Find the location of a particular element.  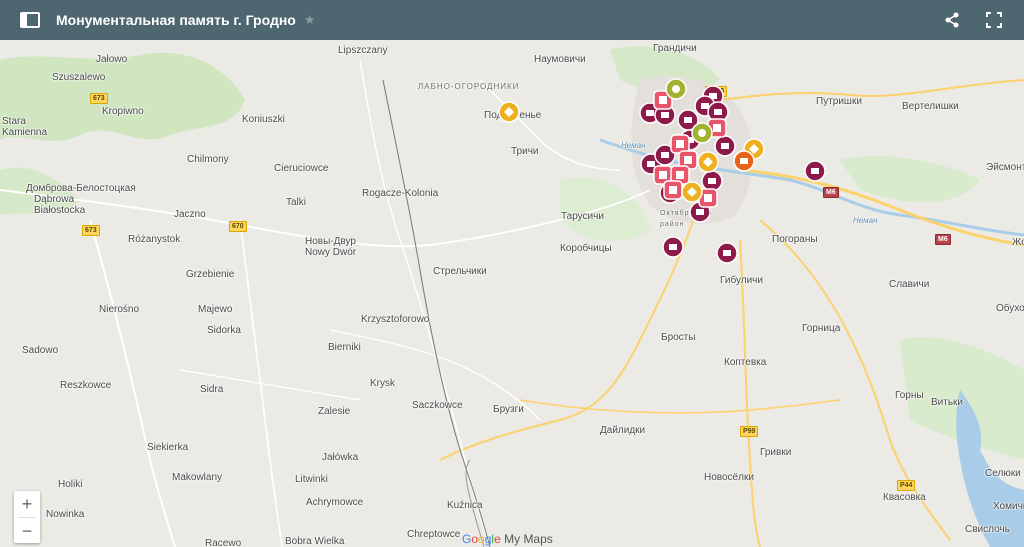

zoom-control: + − is located at coordinates (27, 517).